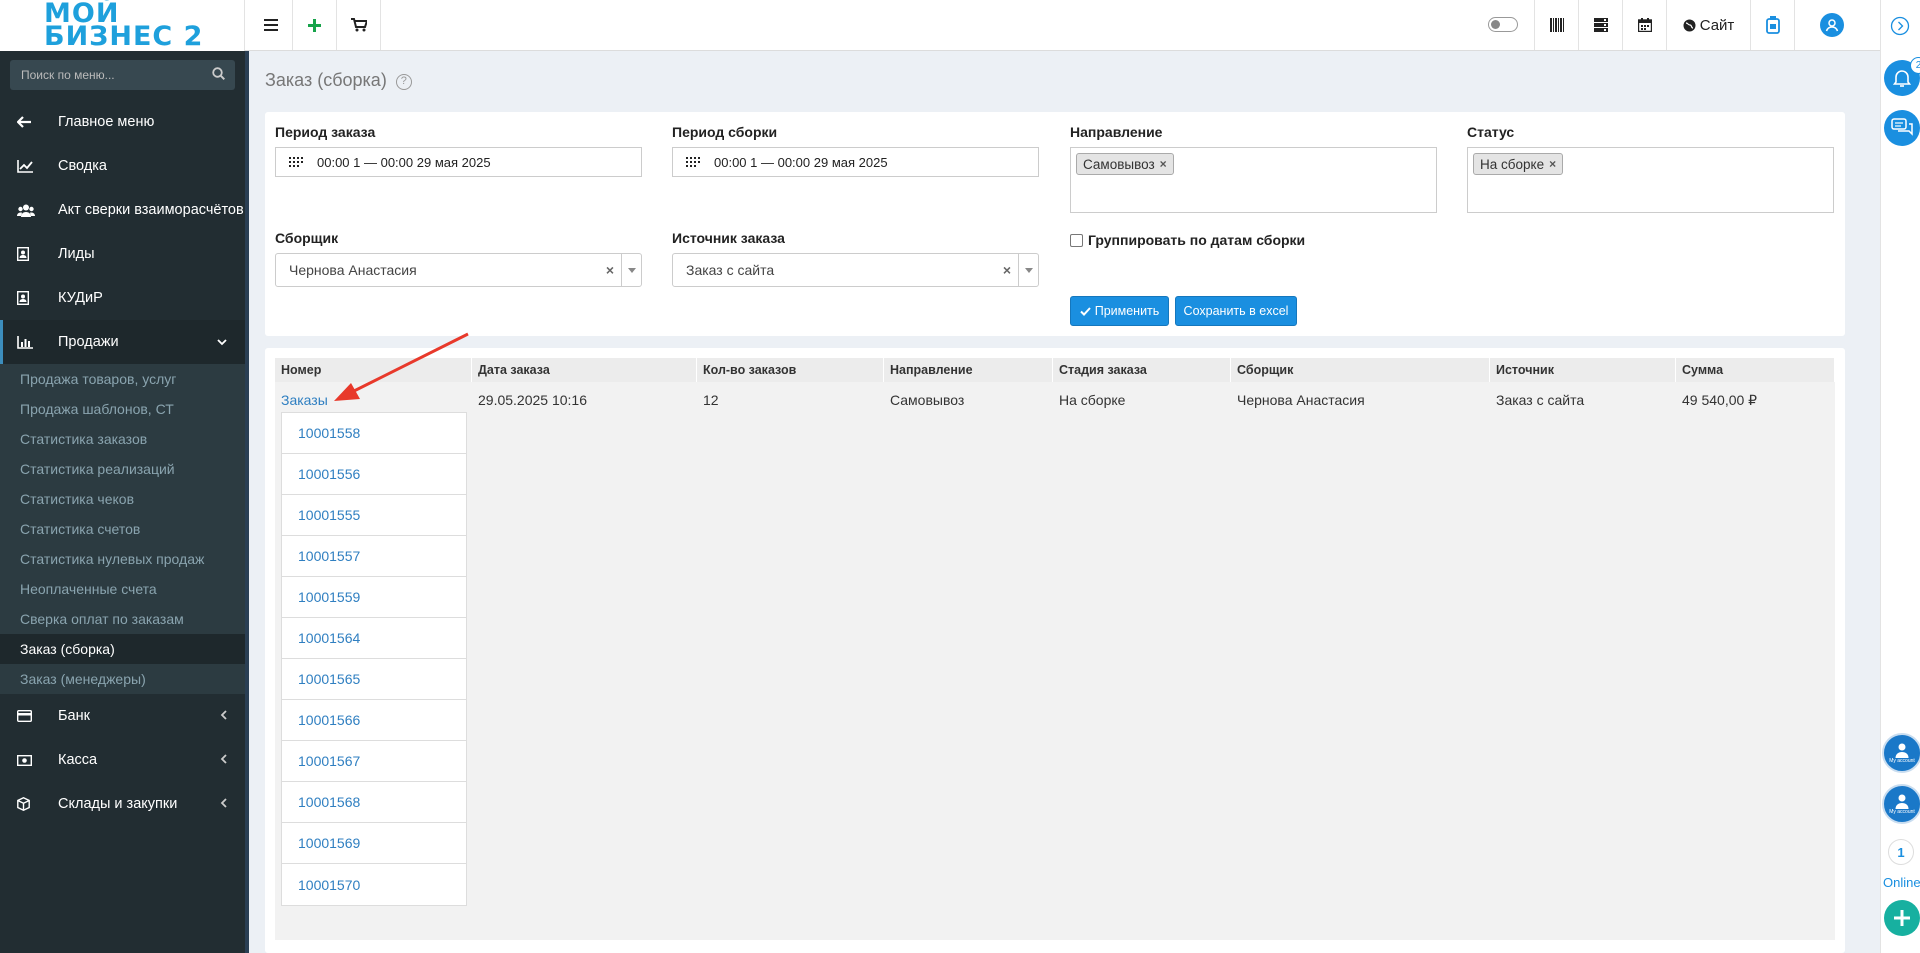 Image resolution: width=1920 pixels, height=953 pixels. What do you see at coordinates (403, 82) in the screenshot?
I see `help-icon: ?` at bounding box center [403, 82].